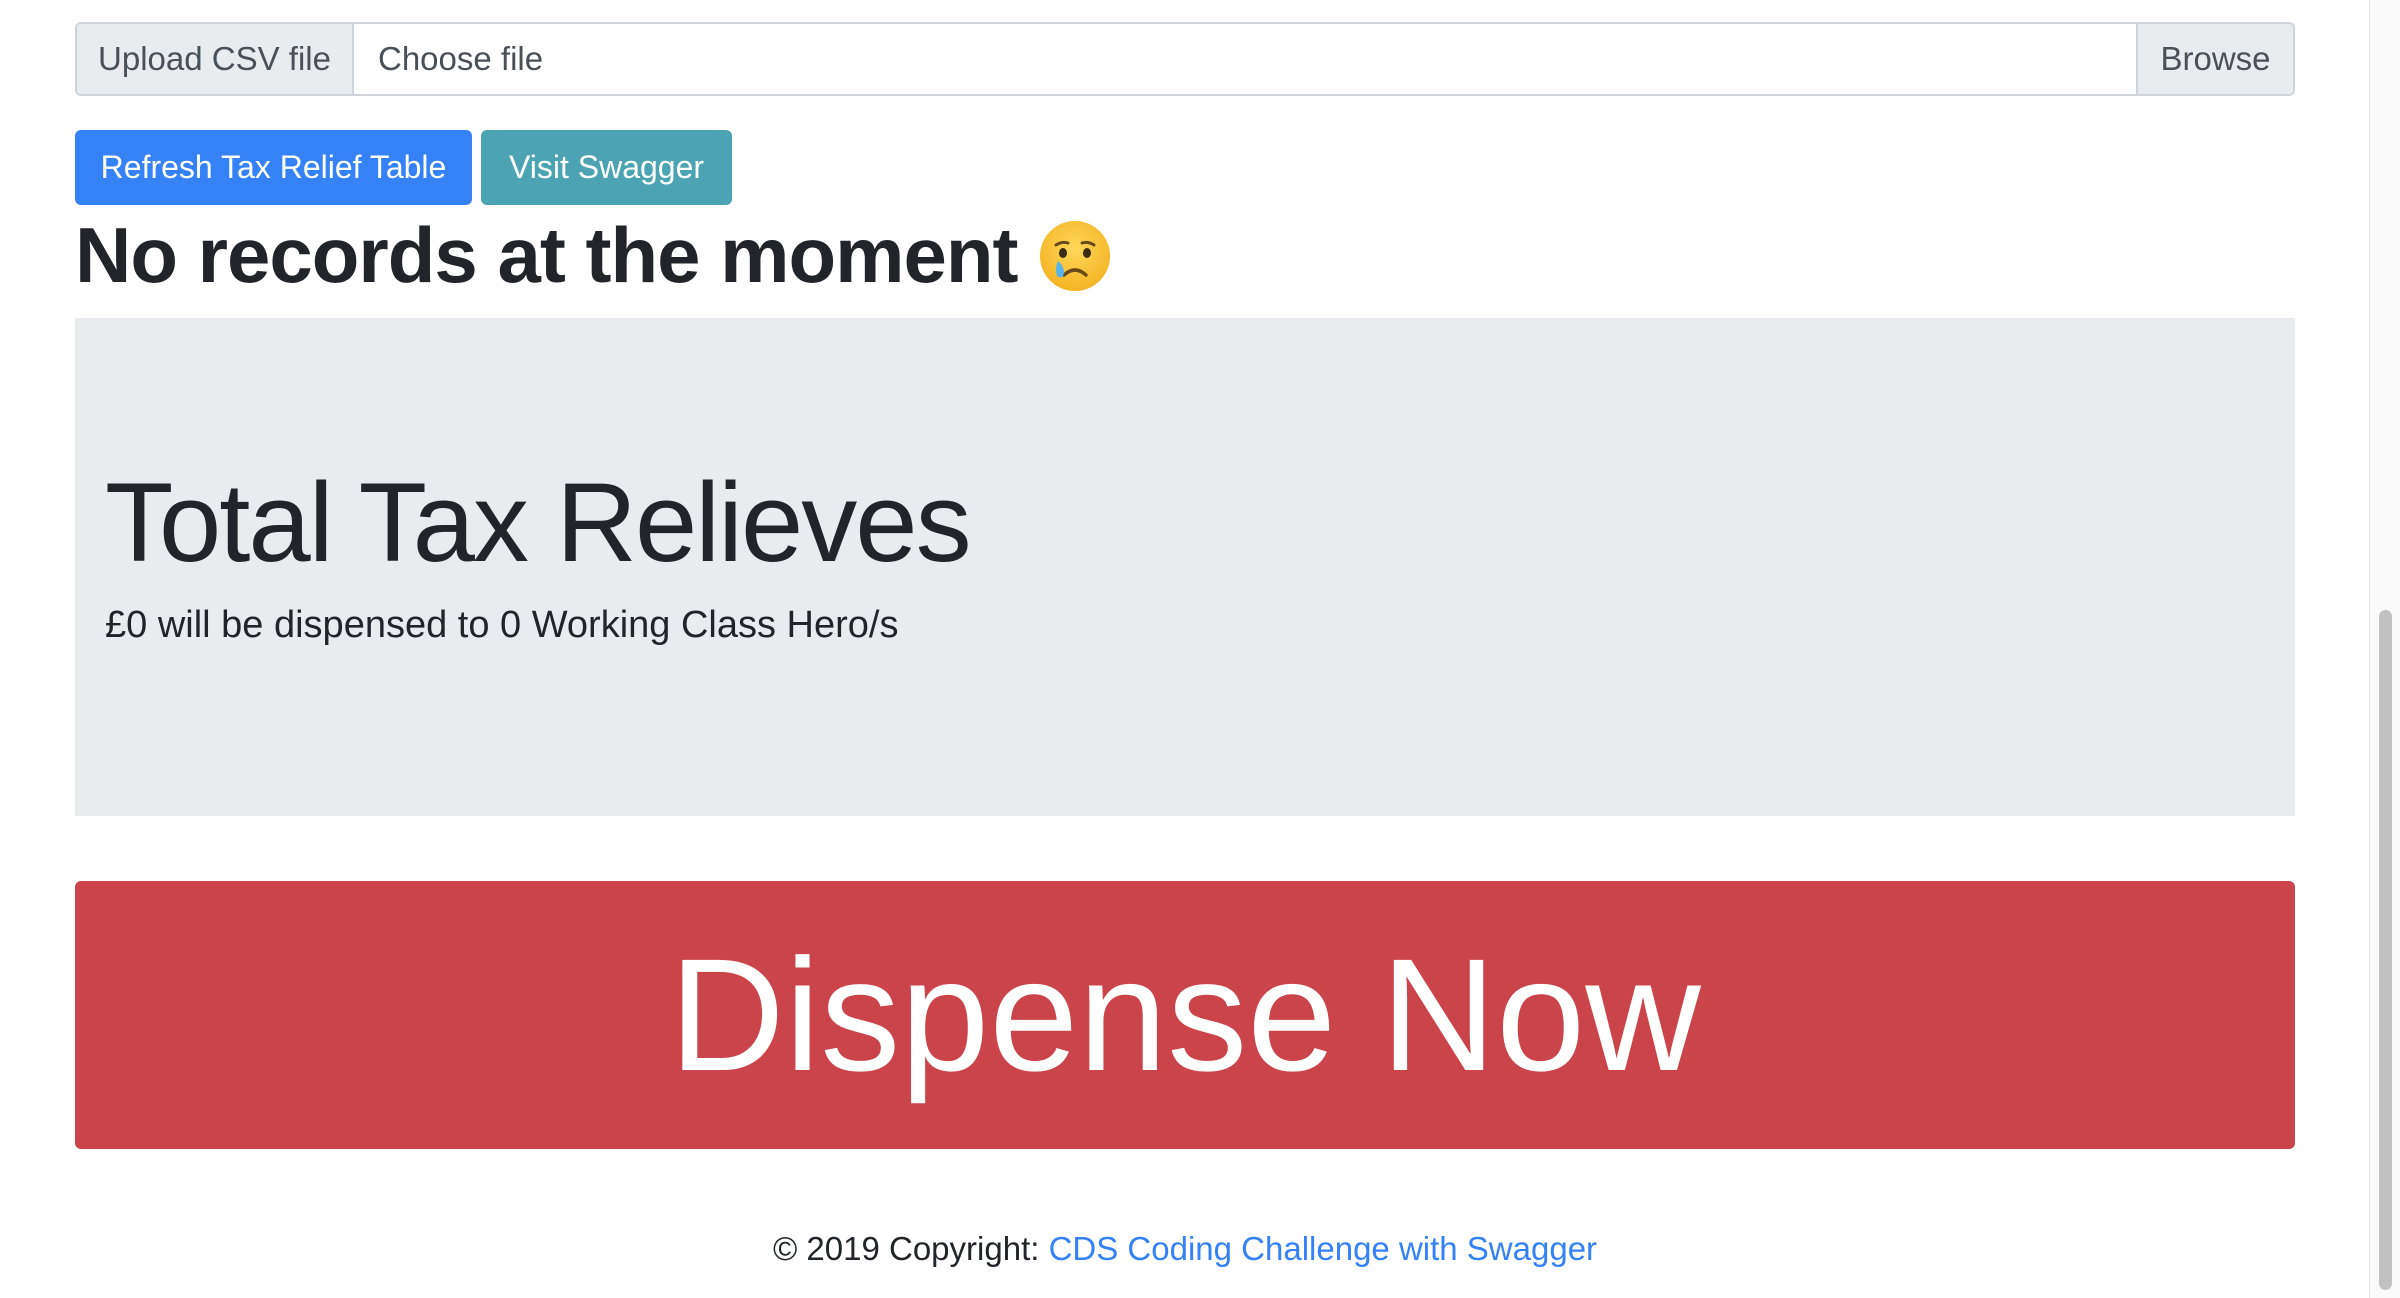 The width and height of the screenshot is (2400, 1298). I want to click on vertical-scrollbar, so click(2384, 649).